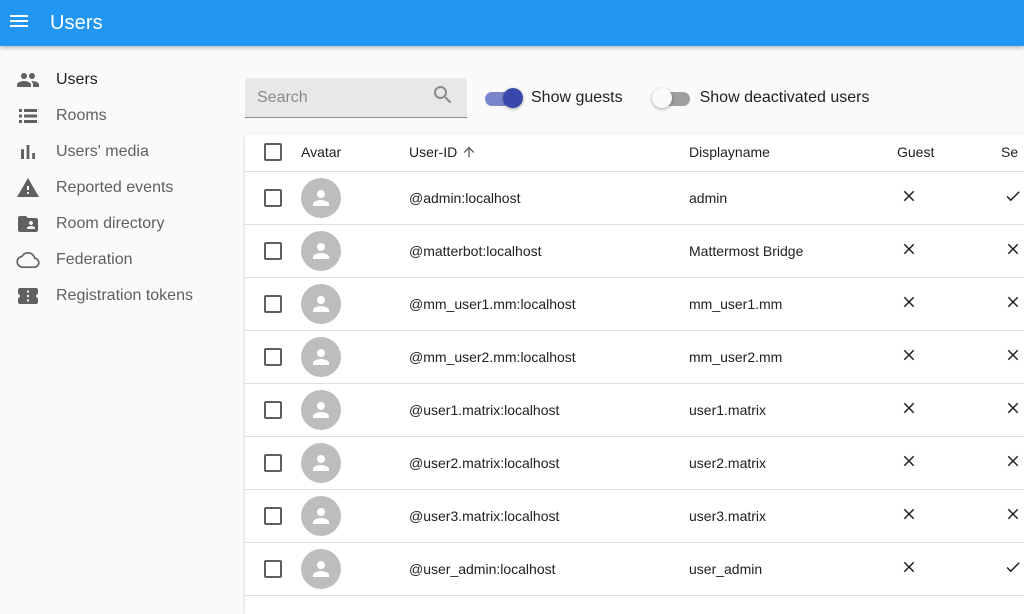  Describe the element at coordinates (28, 224) in the screenshot. I see `folder-shared-icon` at that location.